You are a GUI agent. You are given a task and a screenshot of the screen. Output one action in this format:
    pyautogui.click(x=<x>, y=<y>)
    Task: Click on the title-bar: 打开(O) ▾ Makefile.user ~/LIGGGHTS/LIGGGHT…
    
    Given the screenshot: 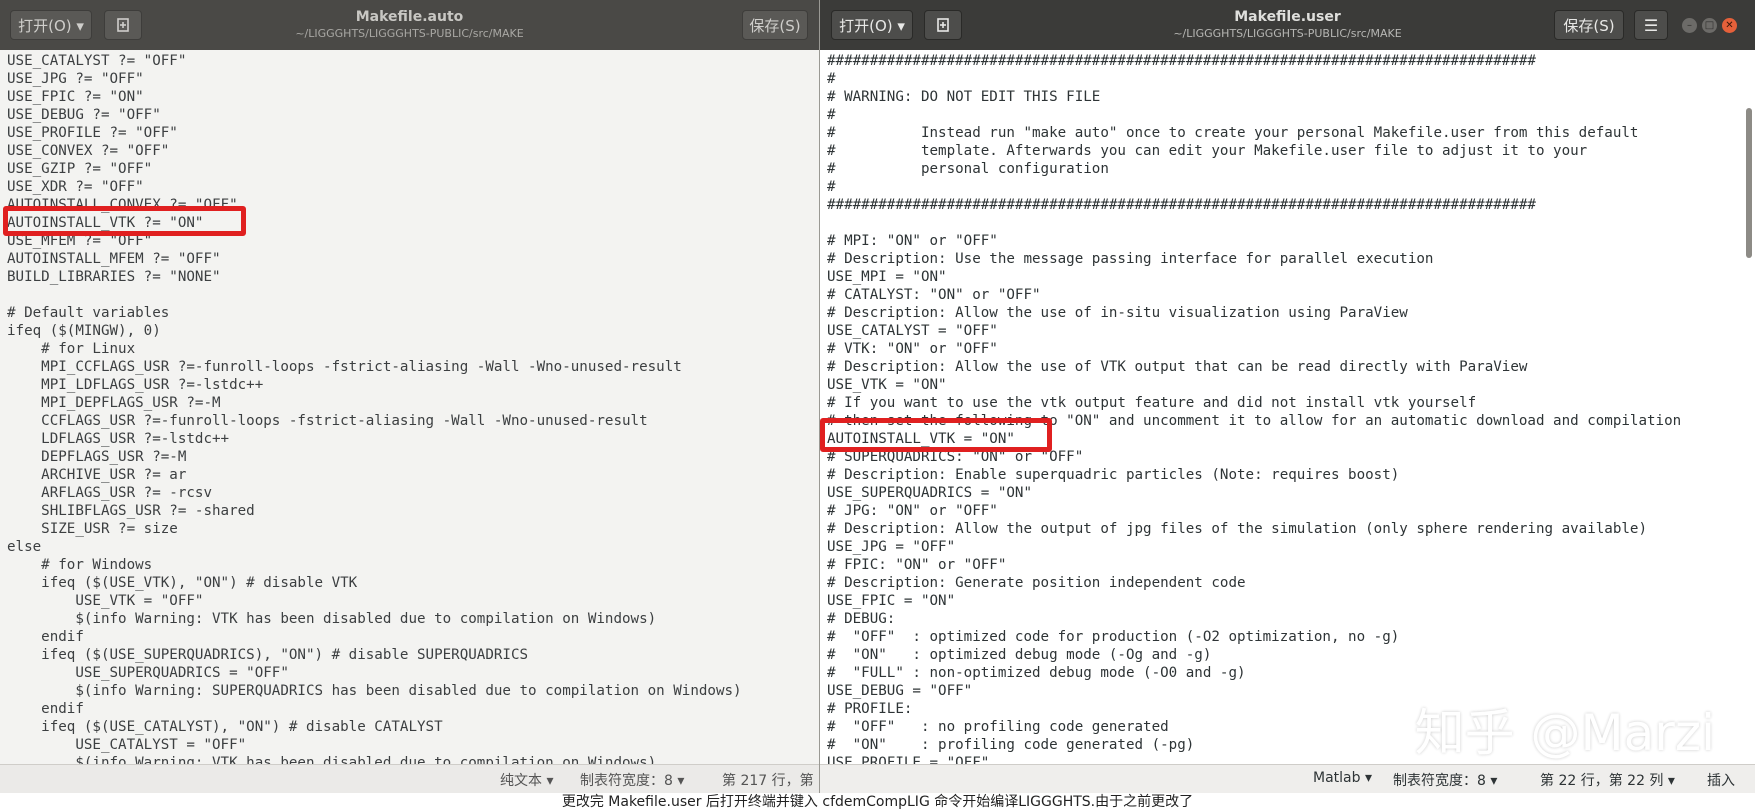 What is the action you would take?
    pyautogui.click(x=1287, y=25)
    